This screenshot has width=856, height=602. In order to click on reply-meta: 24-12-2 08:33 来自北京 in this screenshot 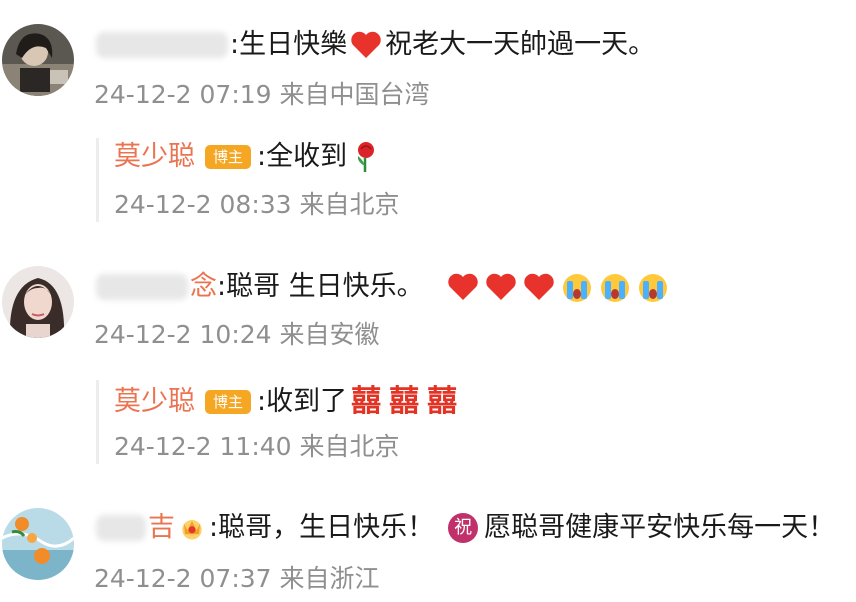, I will do `click(257, 204)`.